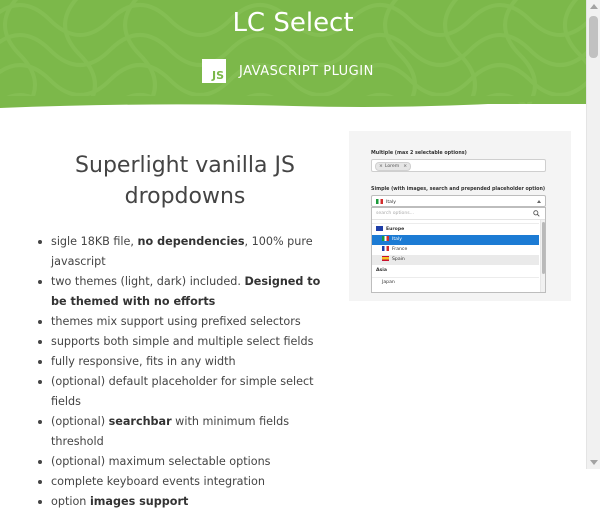 The width and height of the screenshot is (600, 512). I want to click on selected-value: Italy, so click(391, 202).